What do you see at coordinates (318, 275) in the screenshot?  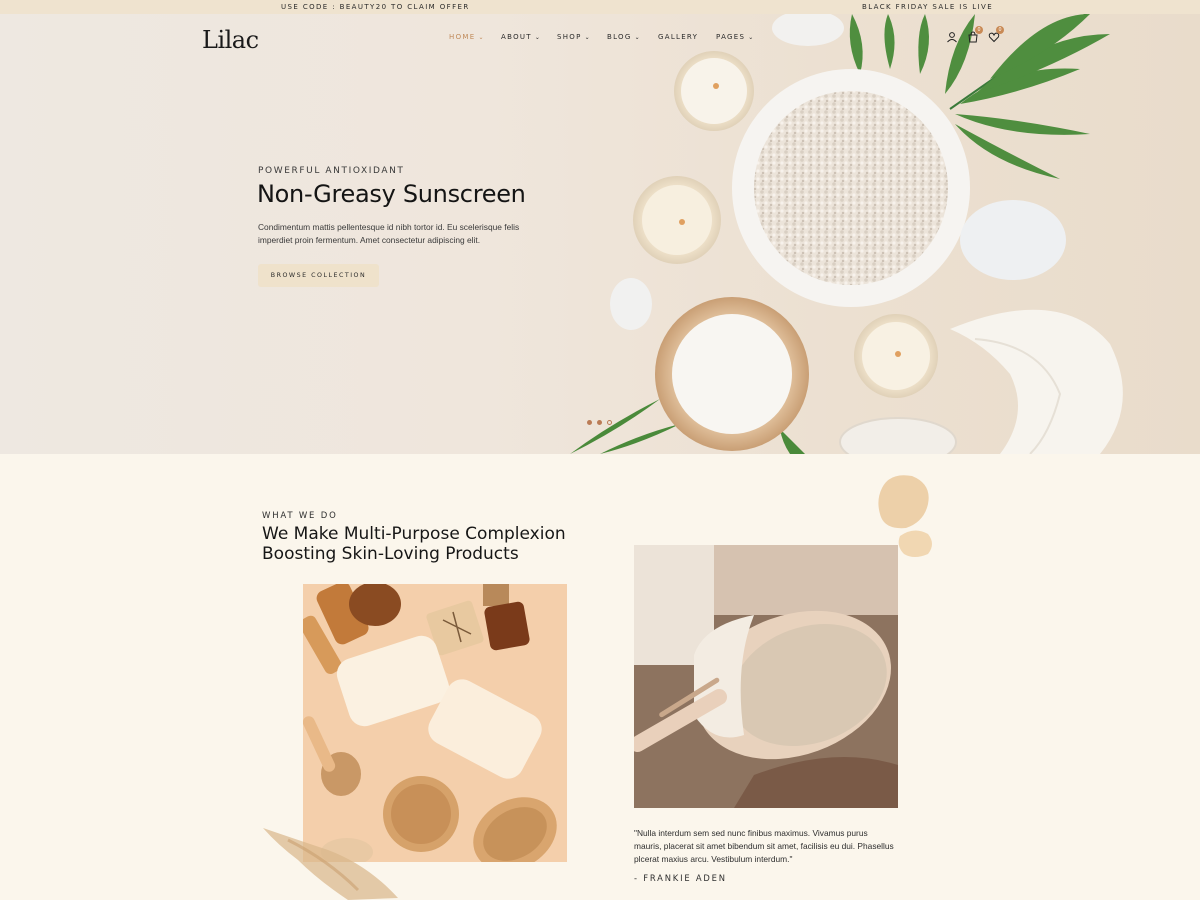 I see `browse-collection-button: BROWSE COLLECTION` at bounding box center [318, 275].